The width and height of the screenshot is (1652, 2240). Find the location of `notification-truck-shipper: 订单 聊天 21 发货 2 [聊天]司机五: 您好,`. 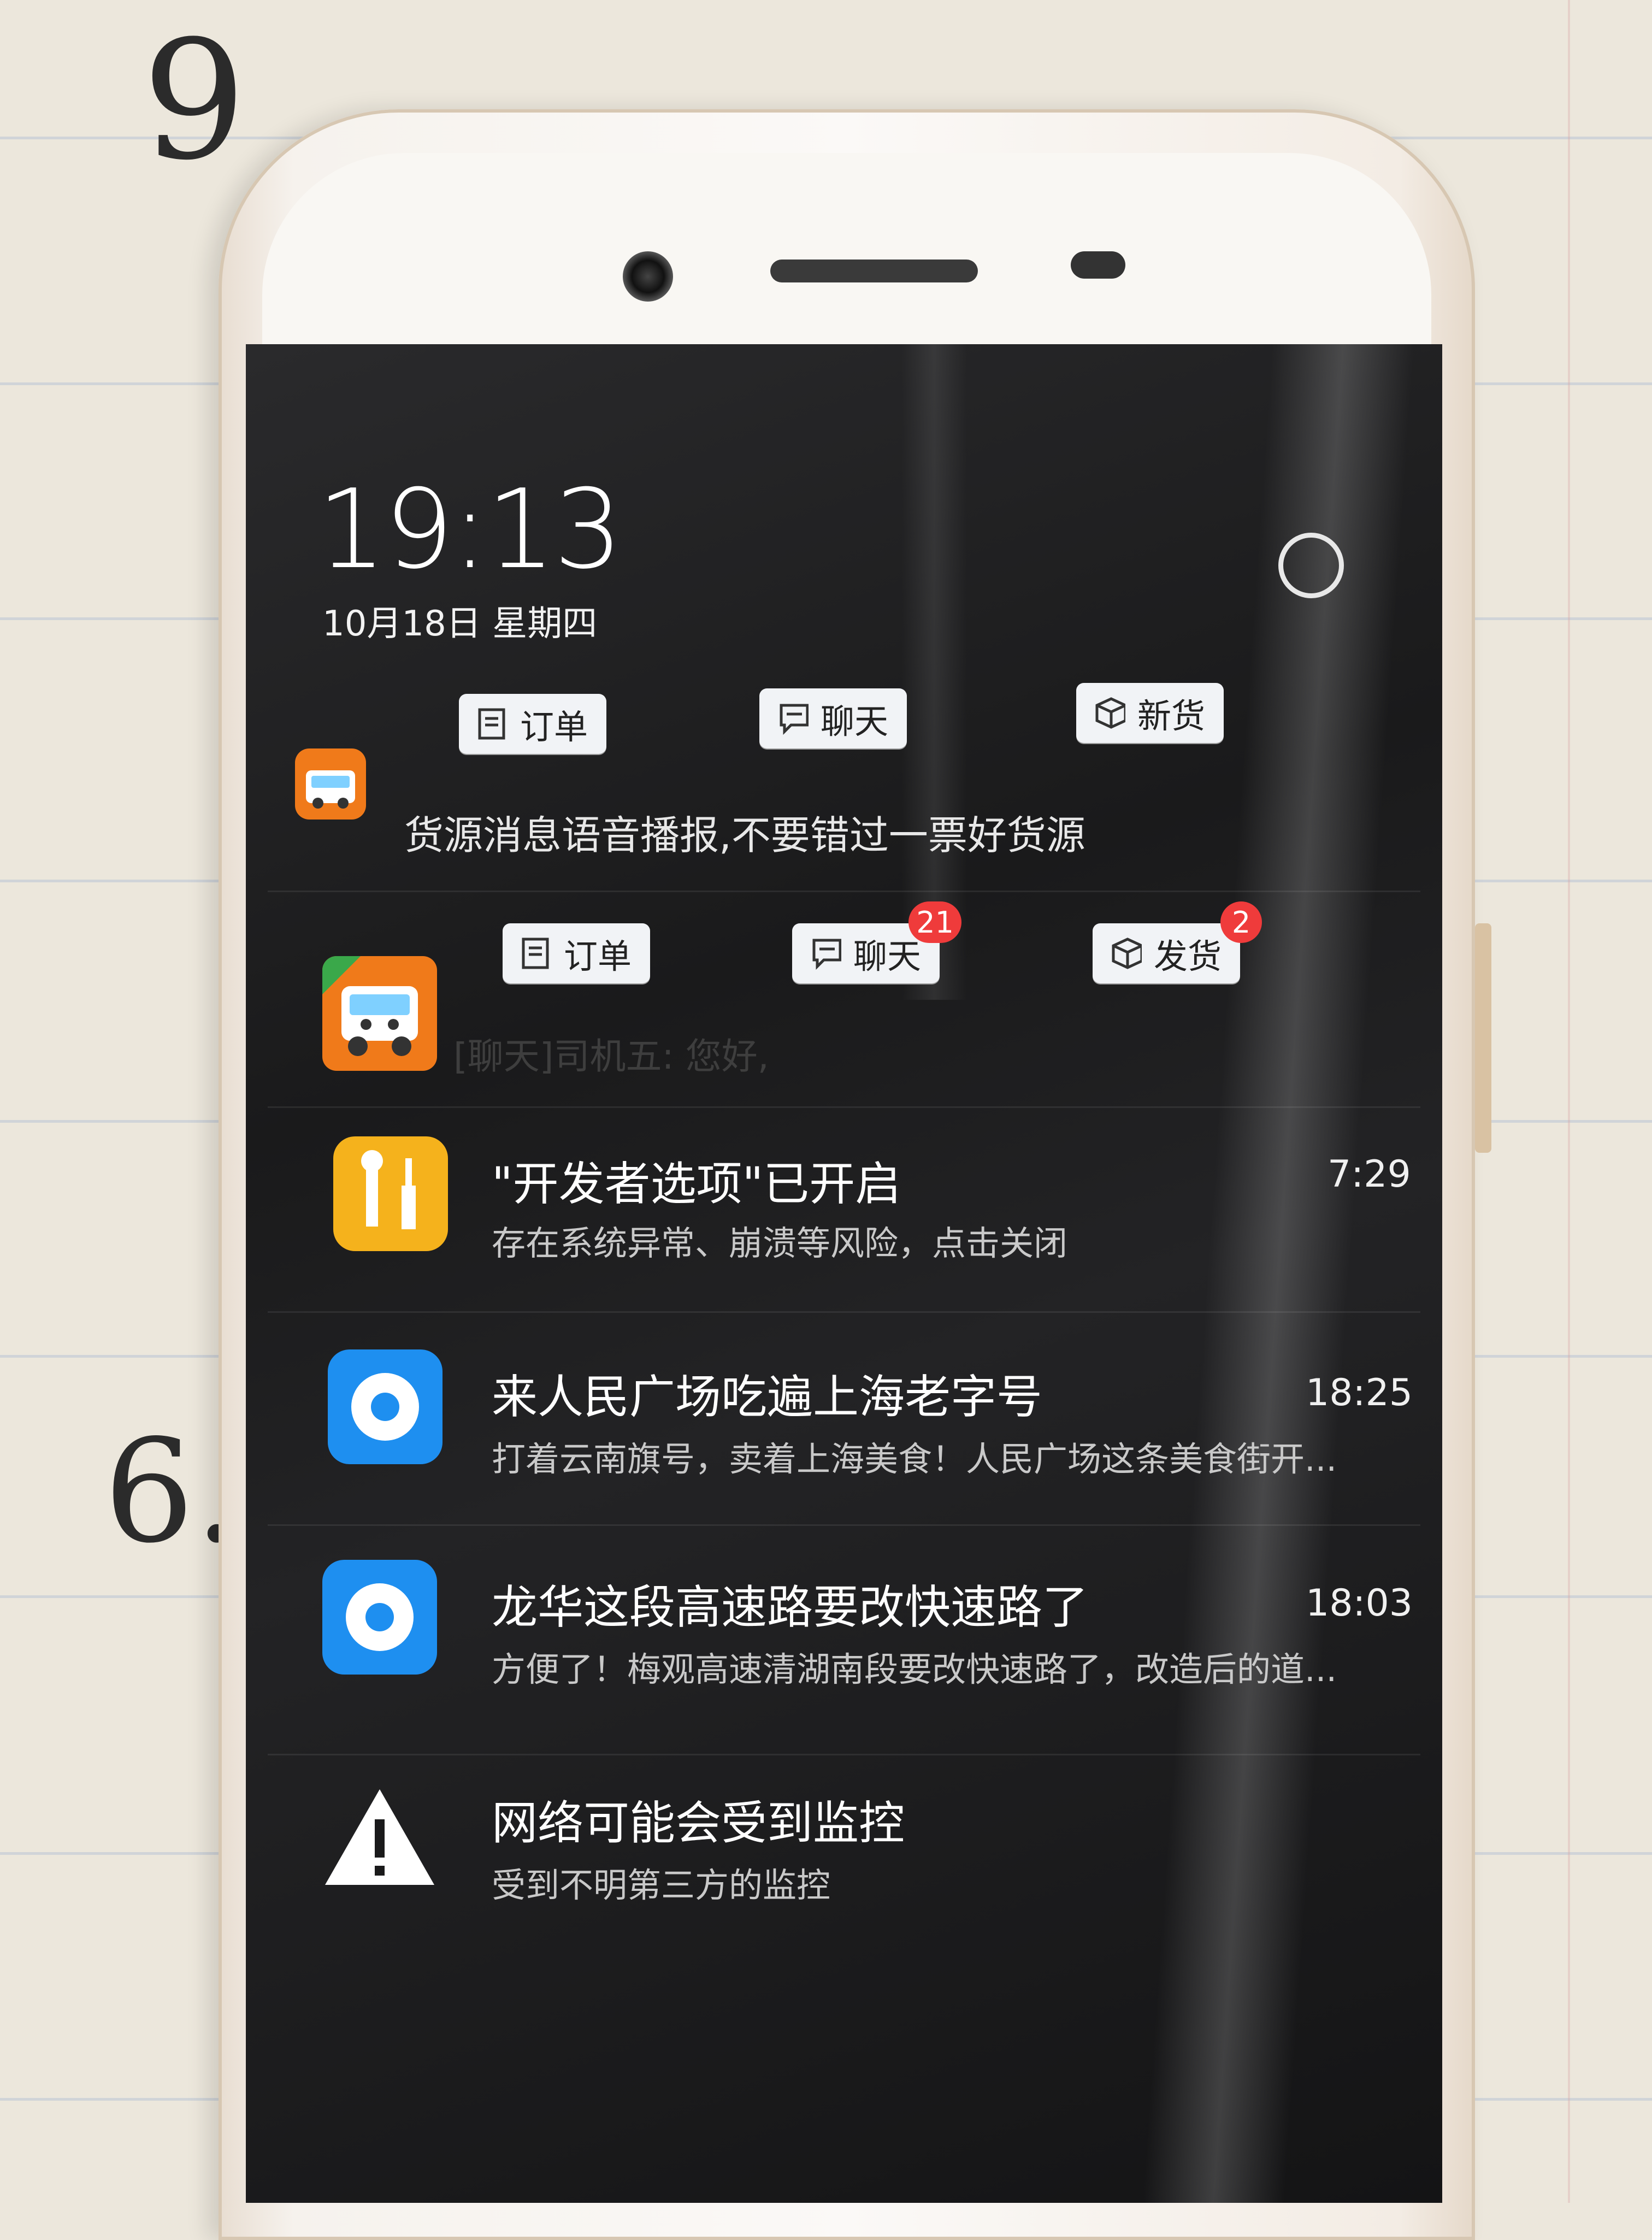

notification-truck-shipper: 订单 聊天 21 发货 2 [聊天]司机五: 您好, is located at coordinates (849, 999).